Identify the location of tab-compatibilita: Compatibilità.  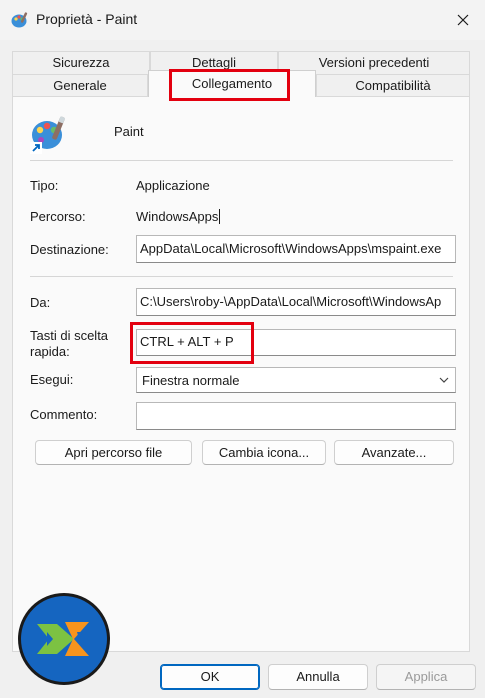
(393, 85).